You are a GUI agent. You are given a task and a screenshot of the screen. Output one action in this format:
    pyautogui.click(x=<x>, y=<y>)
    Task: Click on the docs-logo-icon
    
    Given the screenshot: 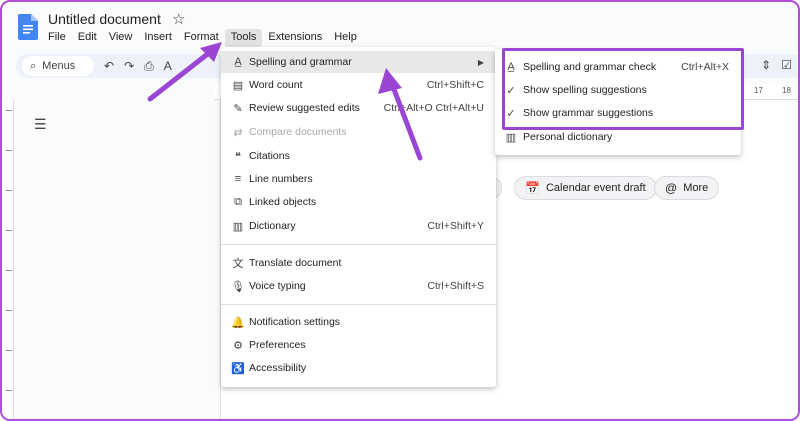 What is the action you would take?
    pyautogui.click(x=28, y=27)
    